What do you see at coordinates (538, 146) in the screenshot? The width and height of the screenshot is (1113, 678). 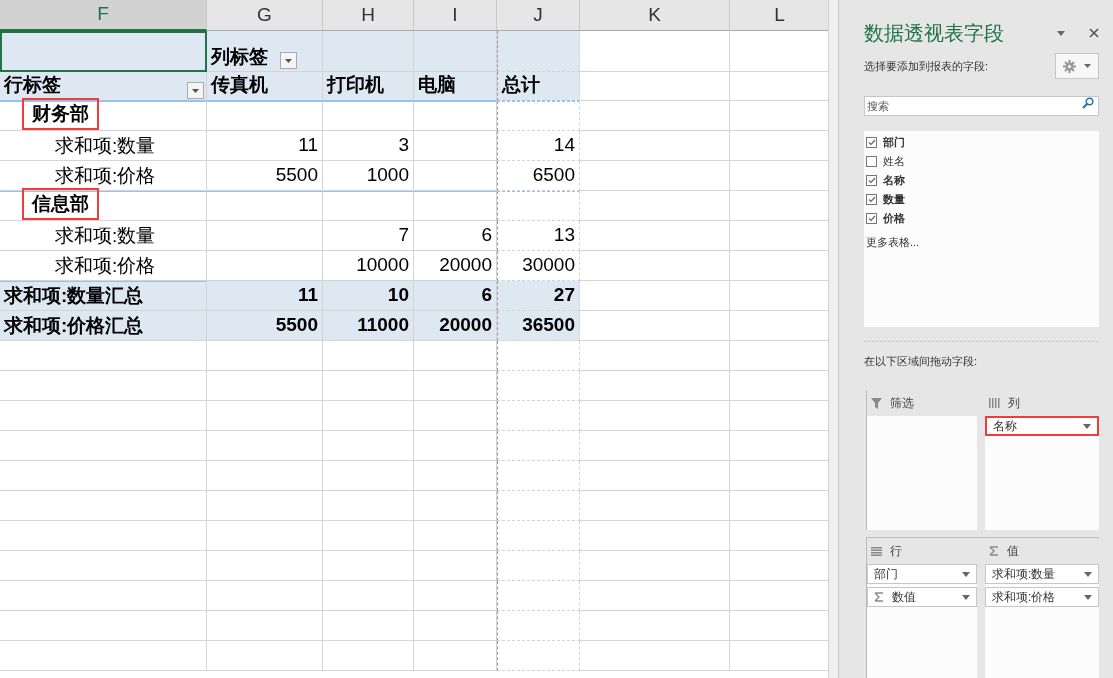 I see `value-cell: 14` at bounding box center [538, 146].